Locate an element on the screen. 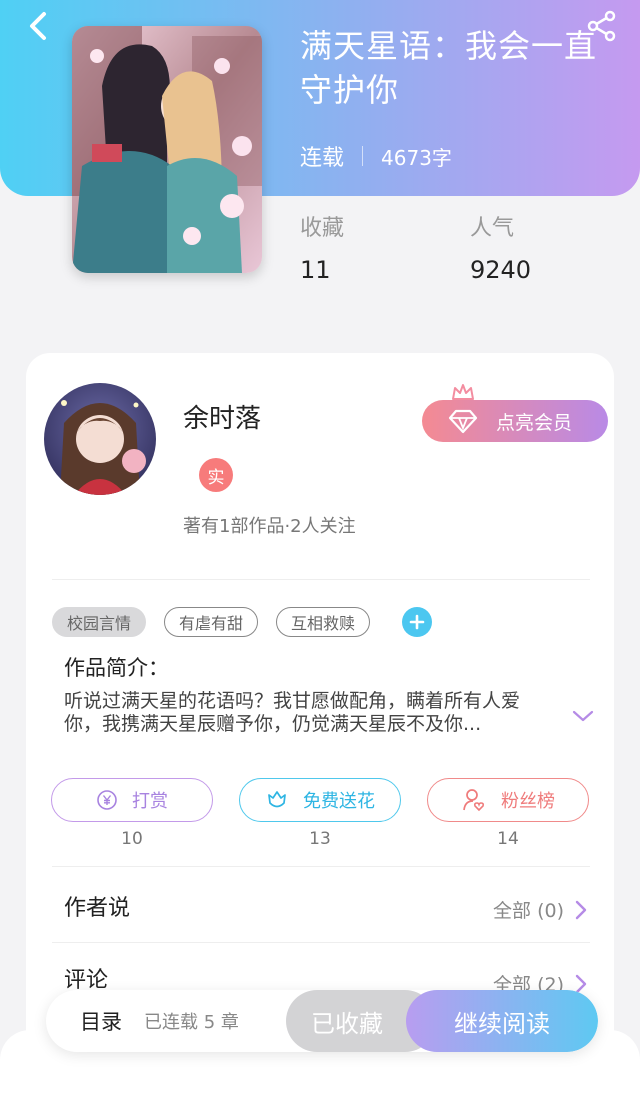  popularity-stat: 人气 9240 is located at coordinates (500, 247).